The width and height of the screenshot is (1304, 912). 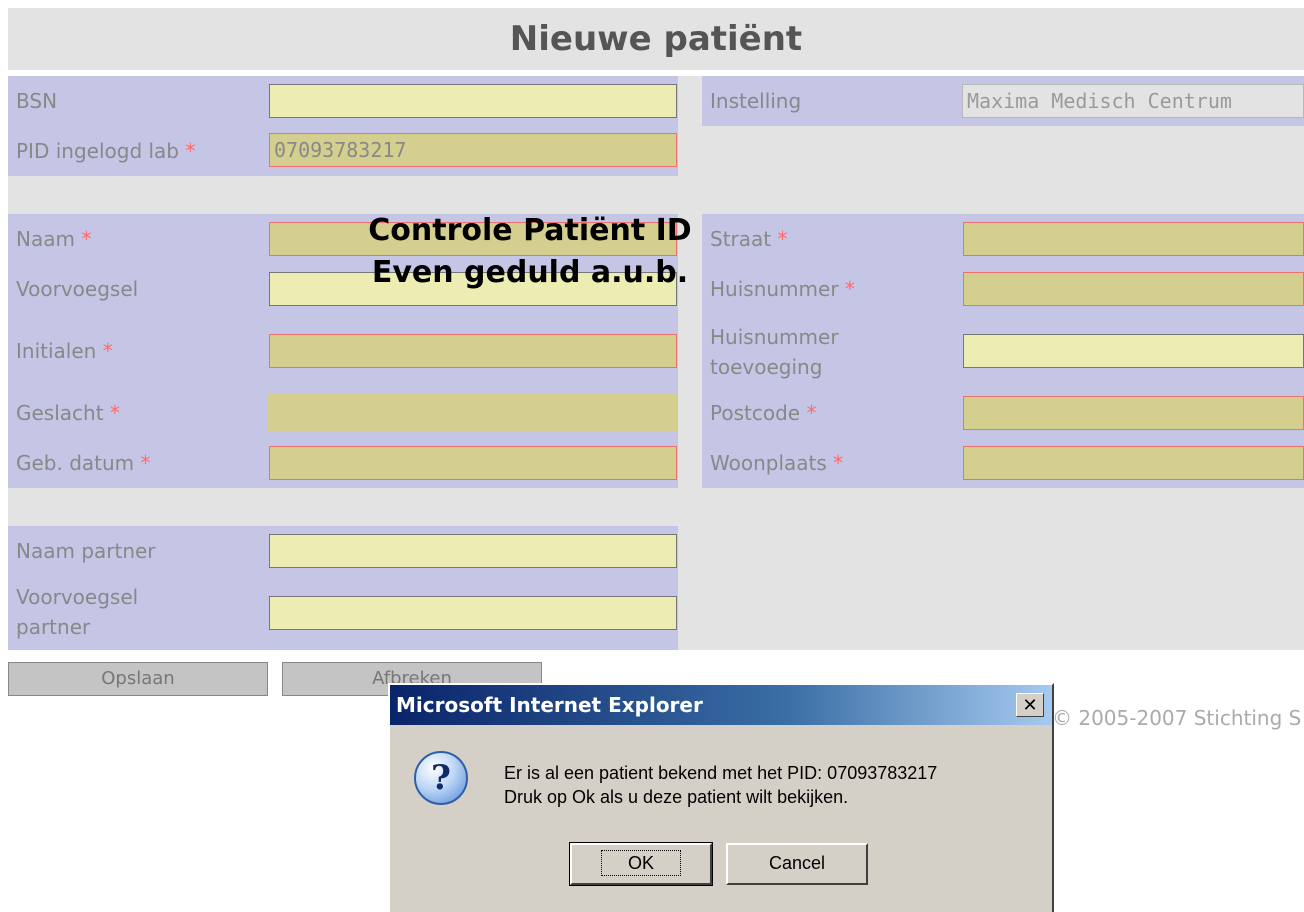 I want to click on label-toevoeging-line1: Huisnummer, so click(x=774, y=337).